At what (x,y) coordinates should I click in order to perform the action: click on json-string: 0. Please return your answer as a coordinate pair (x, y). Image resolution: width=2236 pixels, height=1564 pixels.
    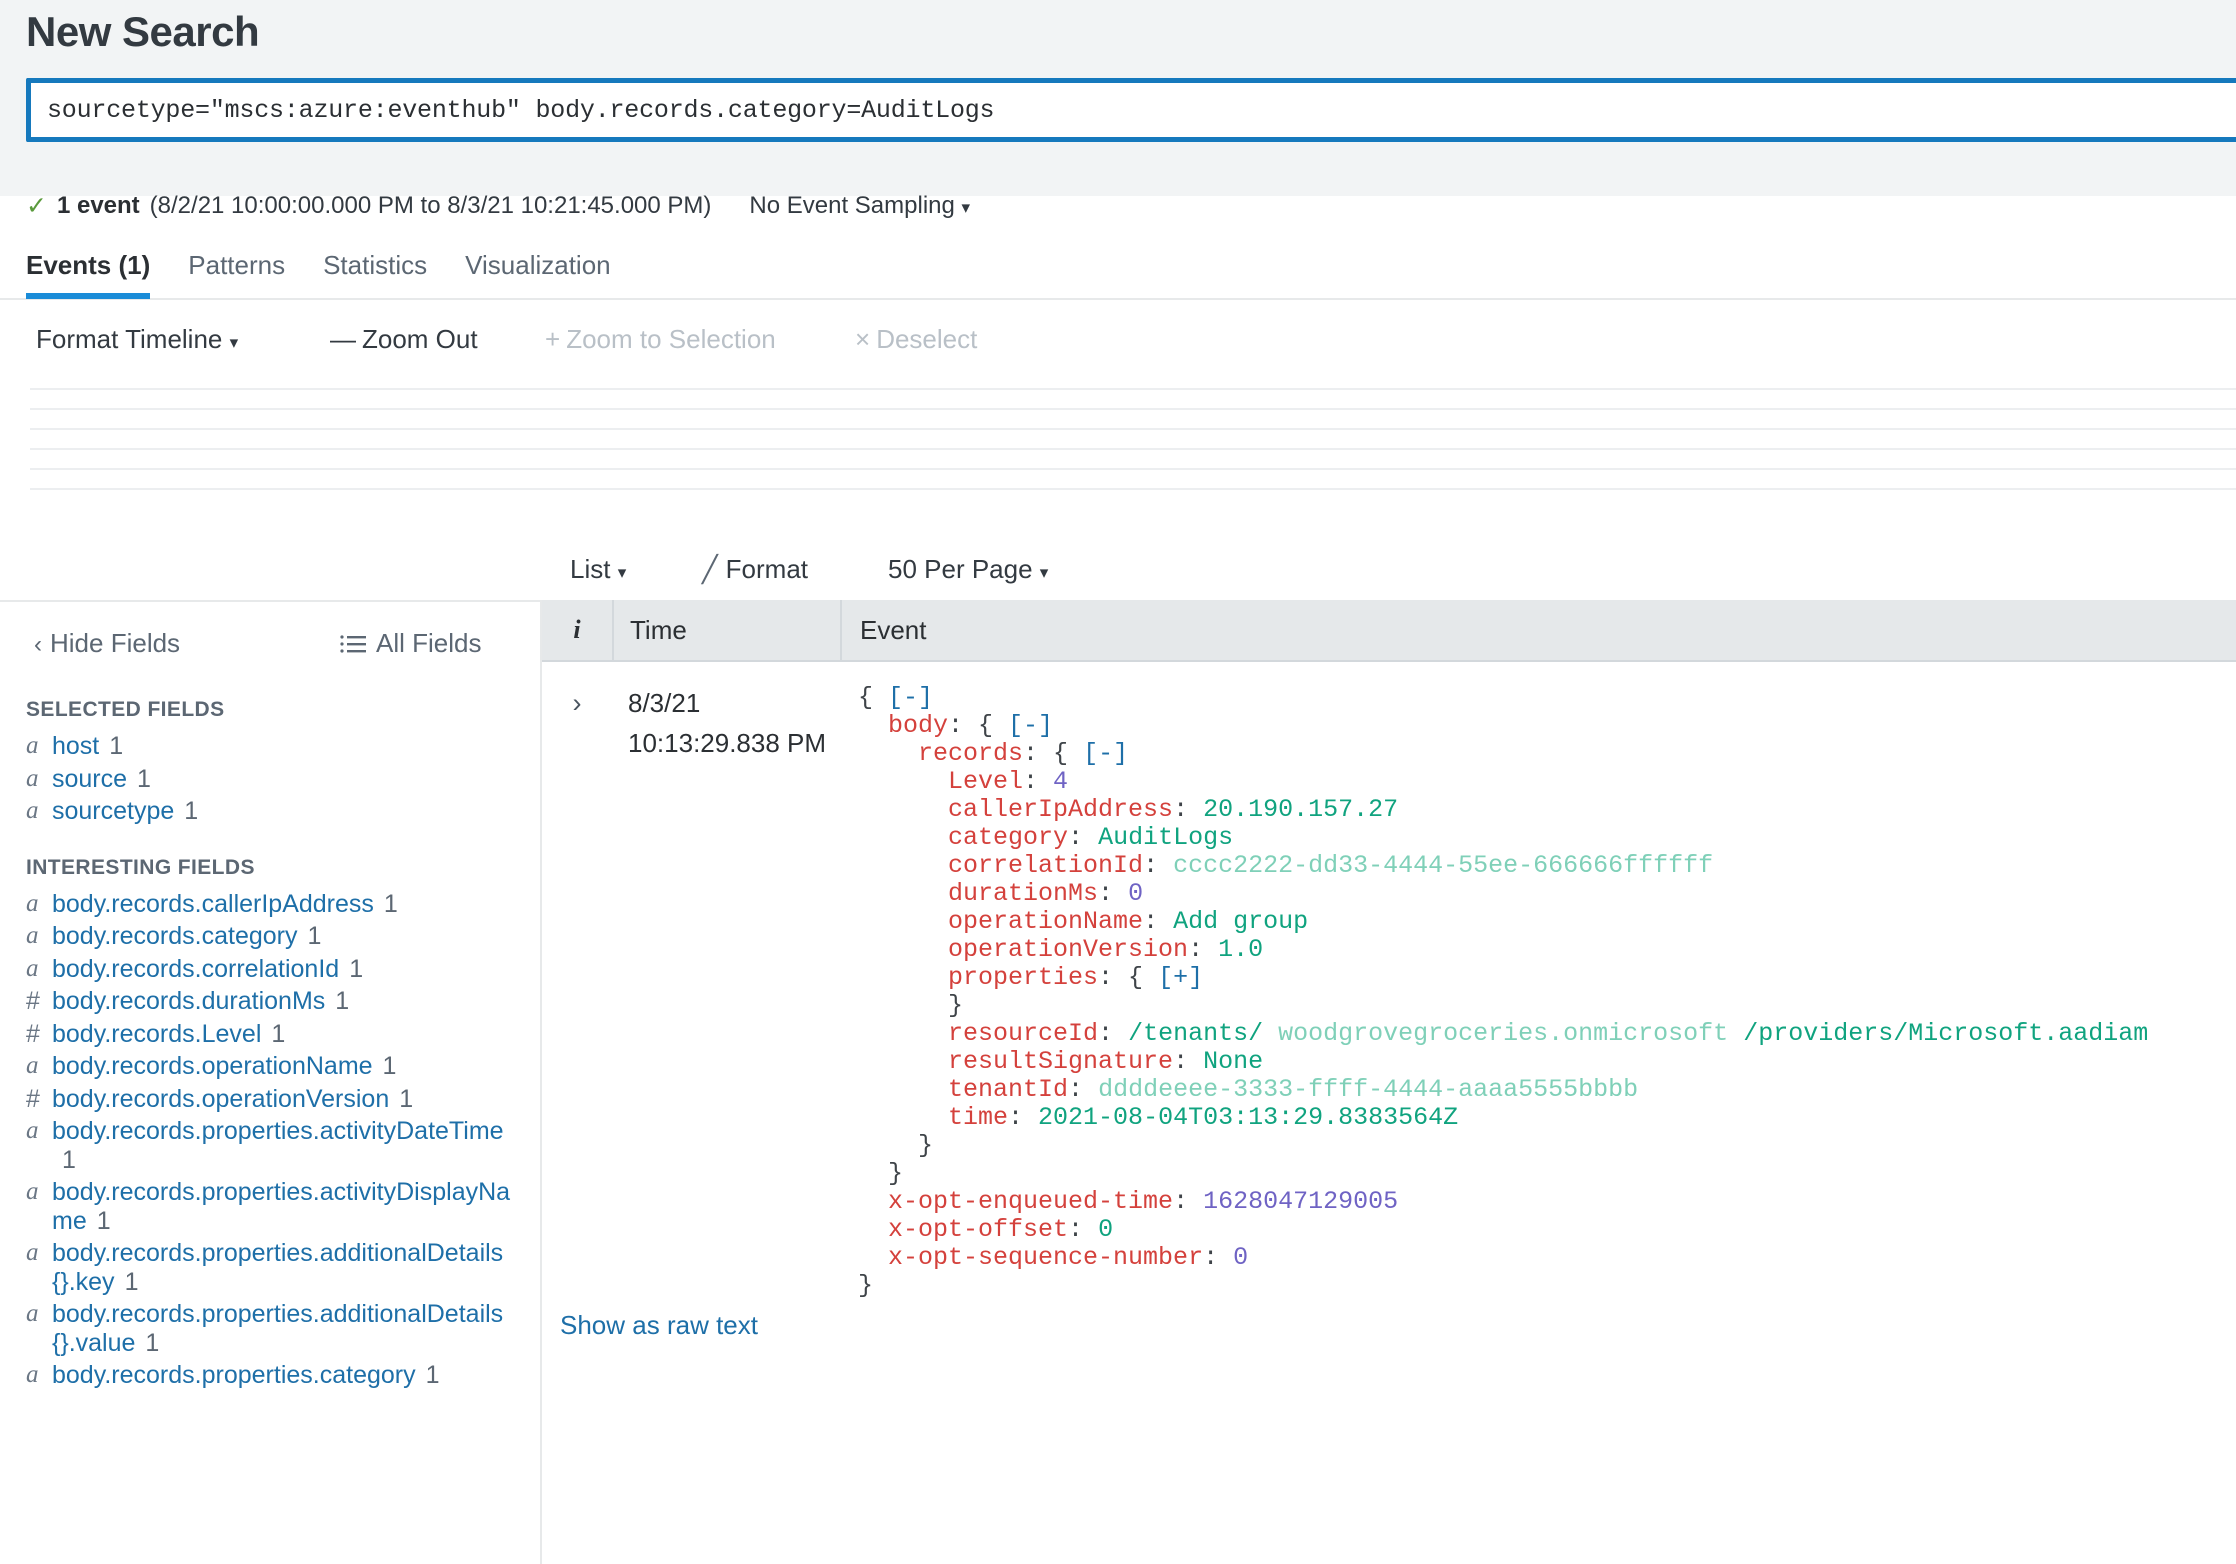
    Looking at the image, I should click on (1105, 1229).